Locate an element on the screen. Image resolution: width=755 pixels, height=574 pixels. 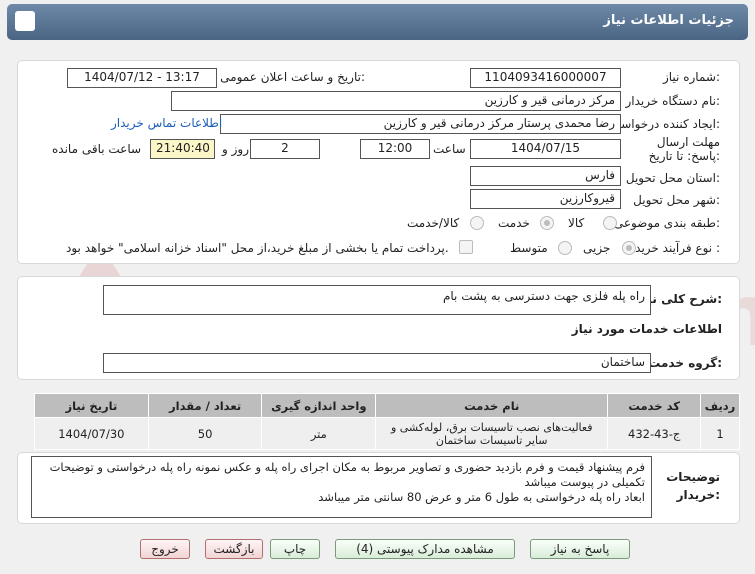
cell-need-date: 1404/07/30 is located at coordinates (91, 433).